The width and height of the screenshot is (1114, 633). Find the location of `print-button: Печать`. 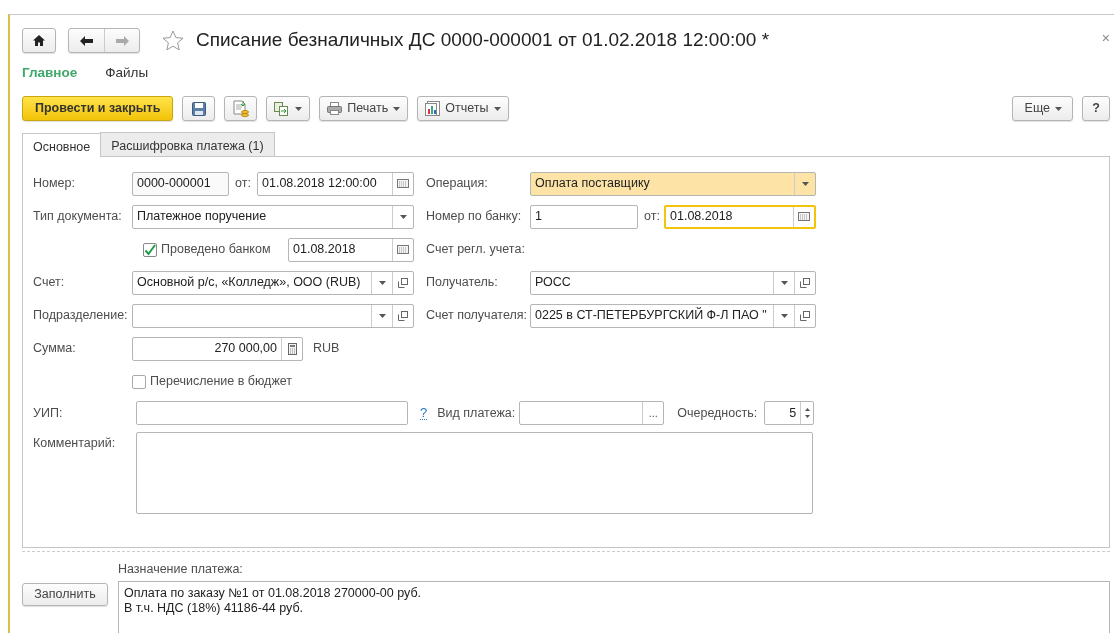

print-button: Печать is located at coordinates (364, 108).